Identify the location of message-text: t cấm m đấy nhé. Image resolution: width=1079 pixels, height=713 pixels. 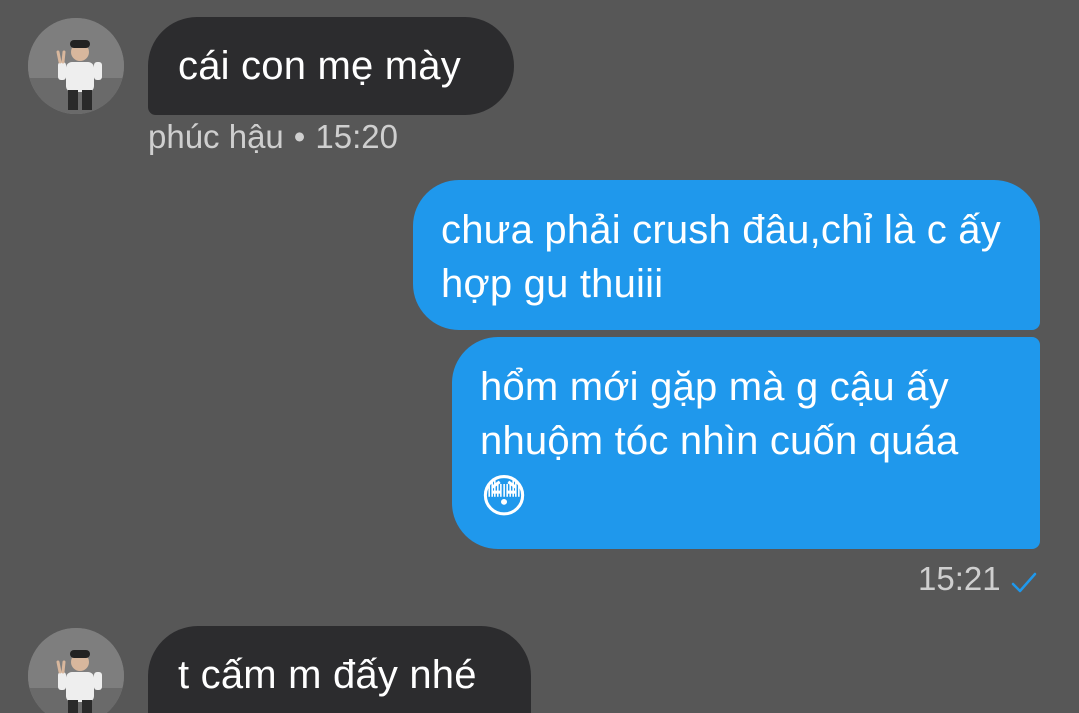
(327, 675).